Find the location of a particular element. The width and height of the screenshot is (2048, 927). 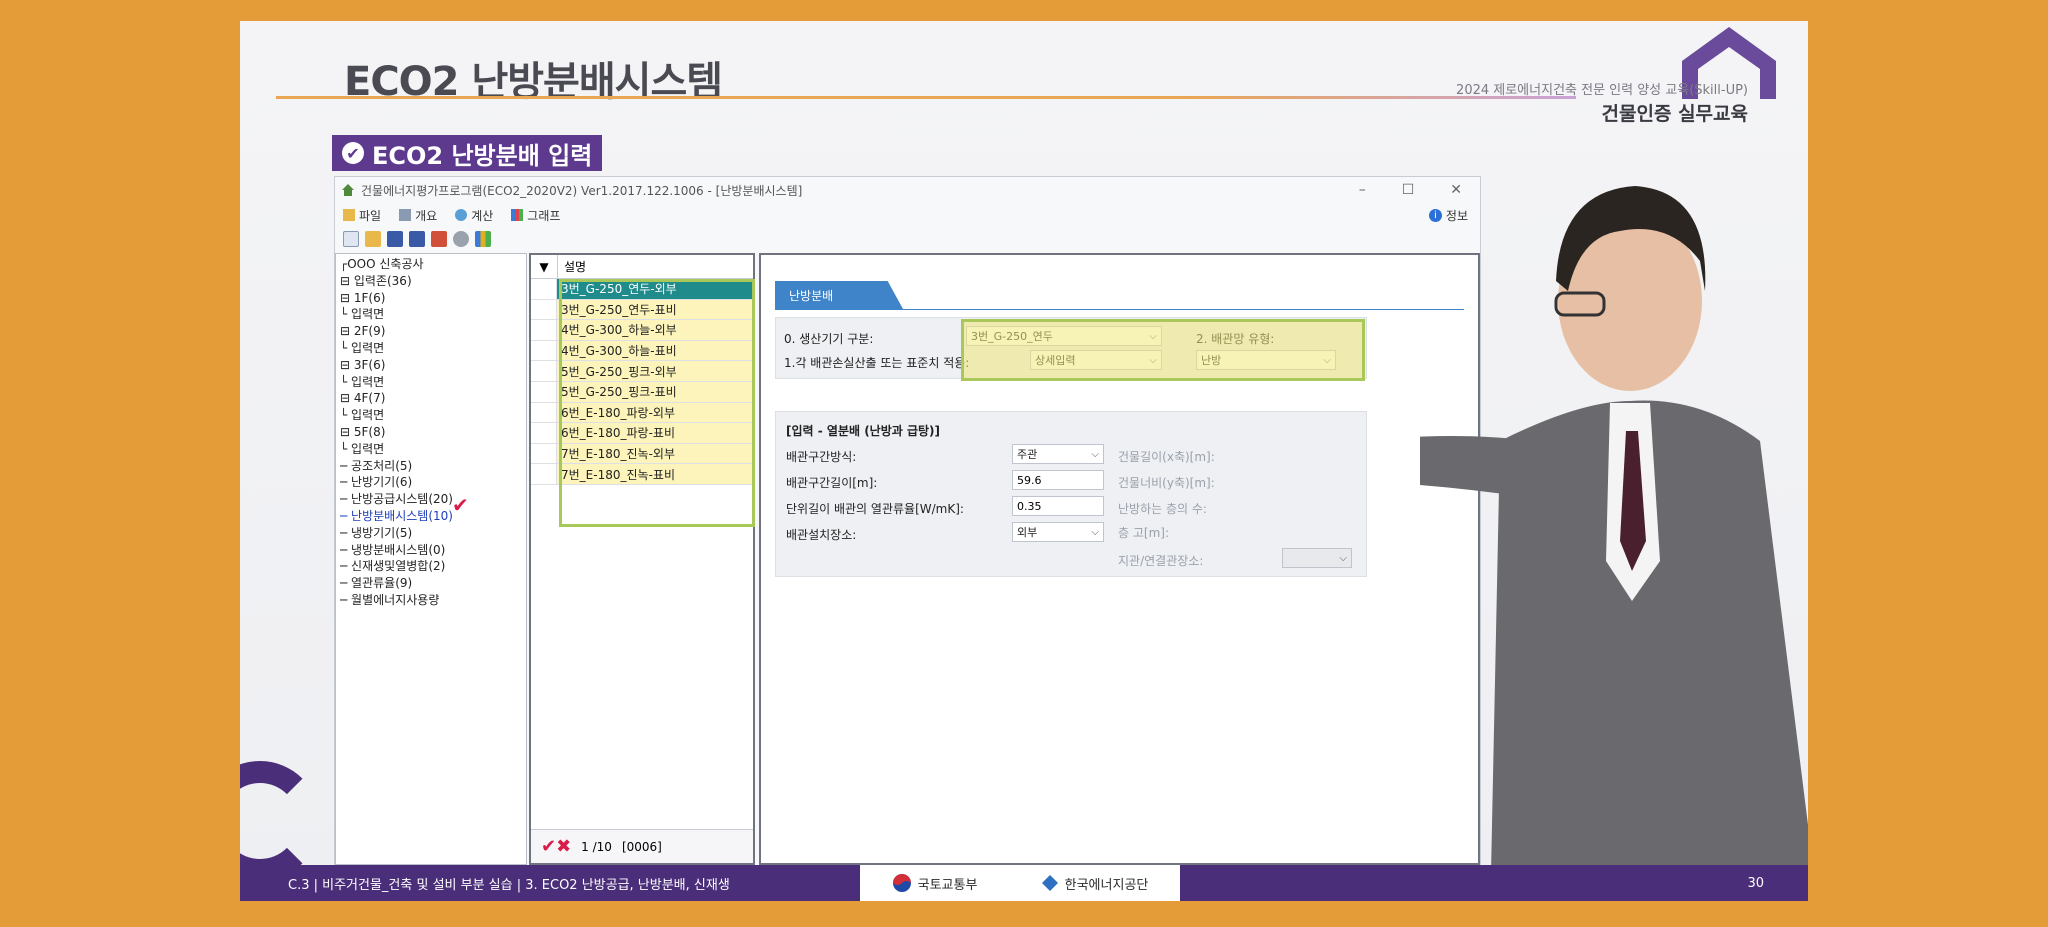

toolbar is located at coordinates (907, 239).